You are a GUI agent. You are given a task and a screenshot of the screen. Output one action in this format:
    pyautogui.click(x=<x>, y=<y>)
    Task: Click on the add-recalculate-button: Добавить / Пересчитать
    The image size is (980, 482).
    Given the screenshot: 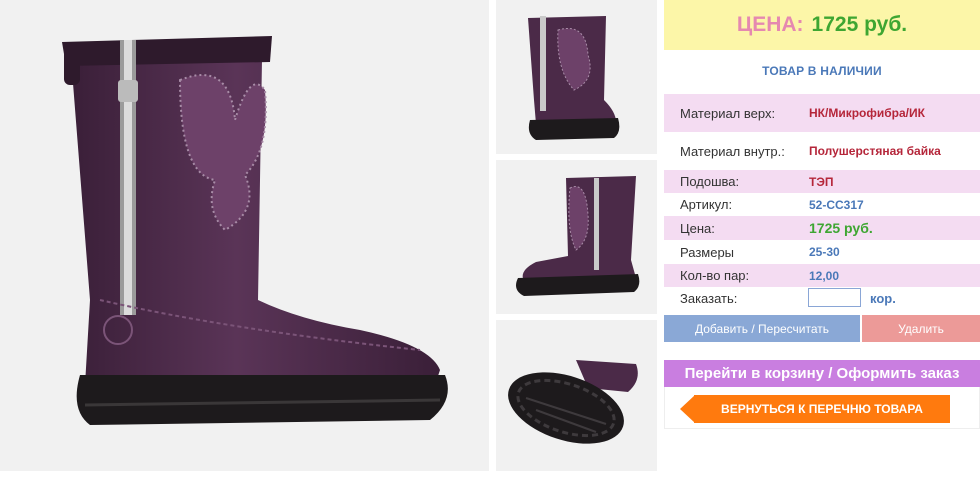 What is the action you would take?
    pyautogui.click(x=762, y=328)
    